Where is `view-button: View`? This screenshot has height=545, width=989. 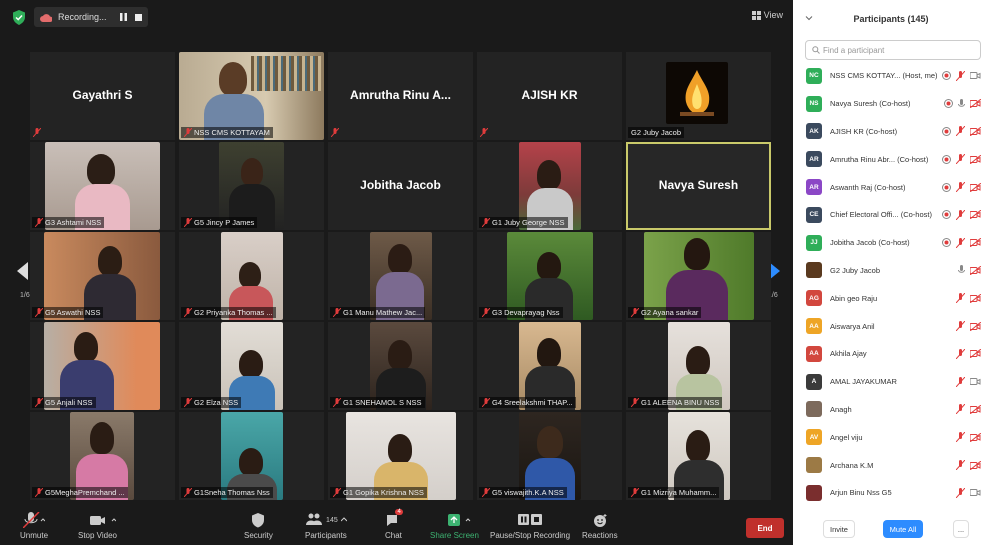 view-button: View is located at coordinates (767, 15).